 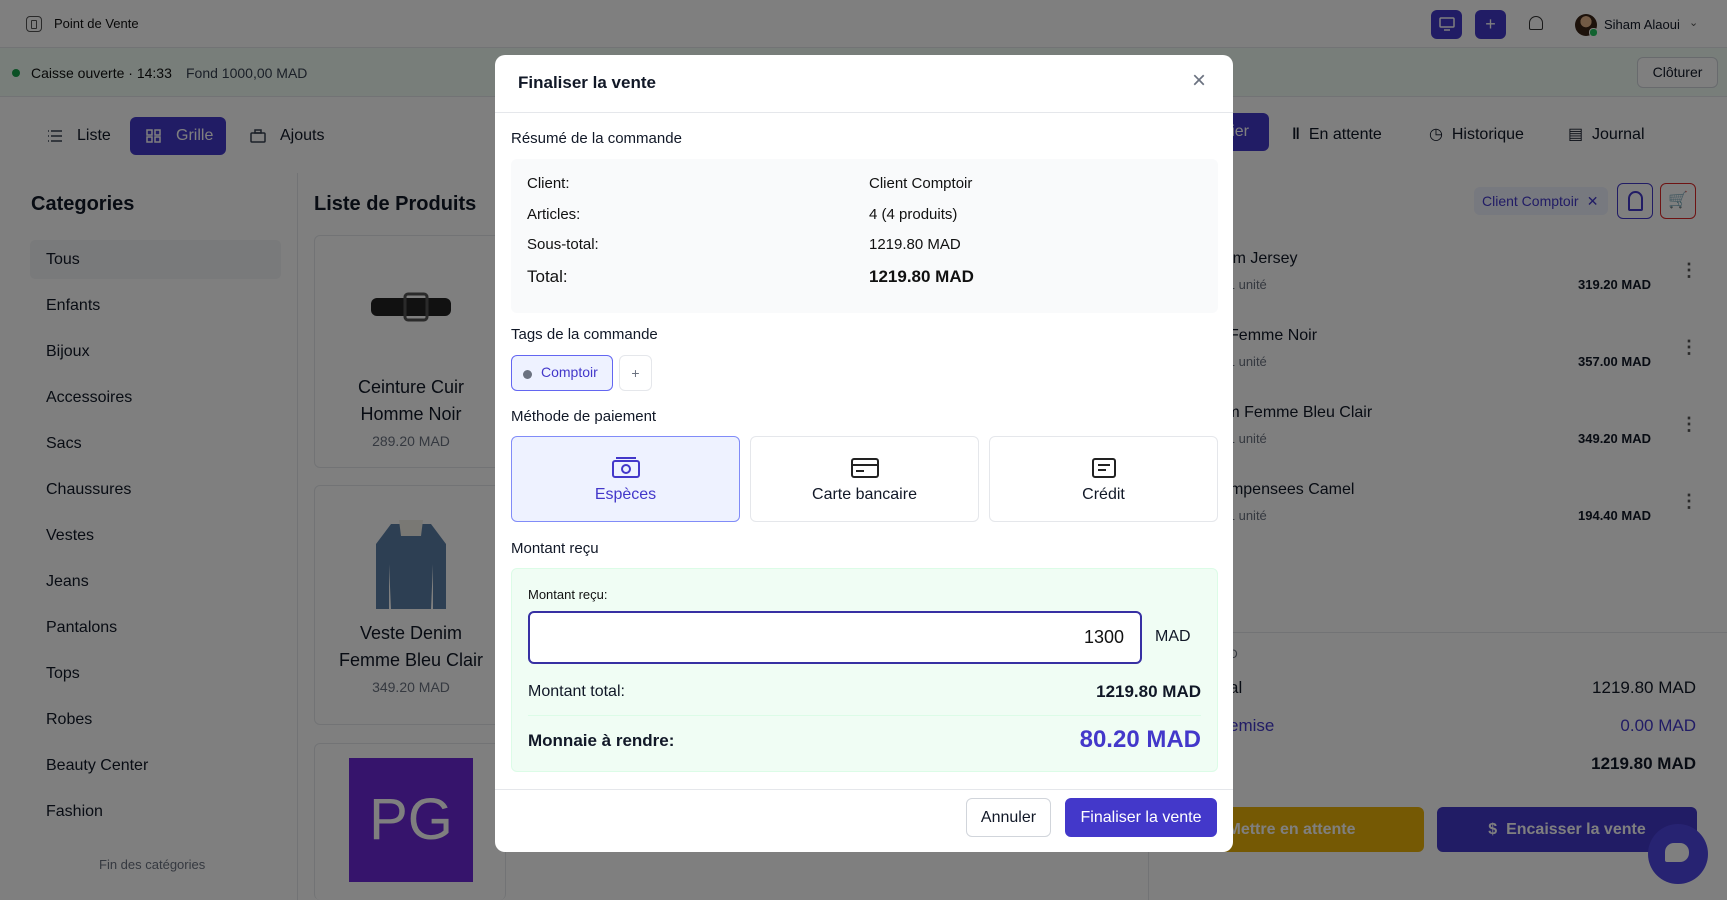 I want to click on summary-subtotal-value: 1219.80 MAD, so click(x=915, y=244).